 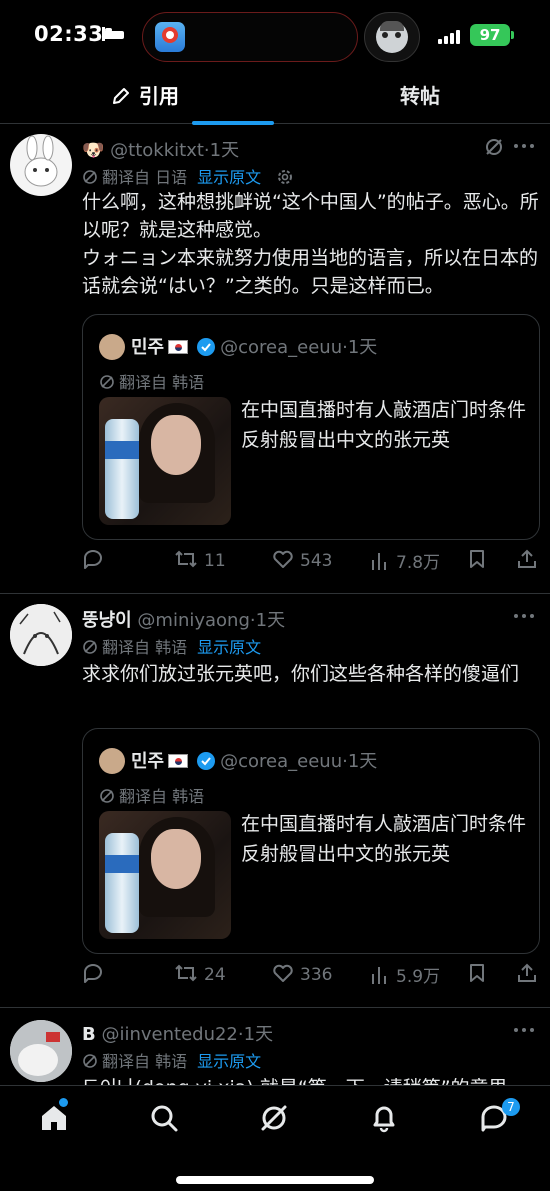 I want to click on messages-badge: 7, so click(x=511, y=1107).